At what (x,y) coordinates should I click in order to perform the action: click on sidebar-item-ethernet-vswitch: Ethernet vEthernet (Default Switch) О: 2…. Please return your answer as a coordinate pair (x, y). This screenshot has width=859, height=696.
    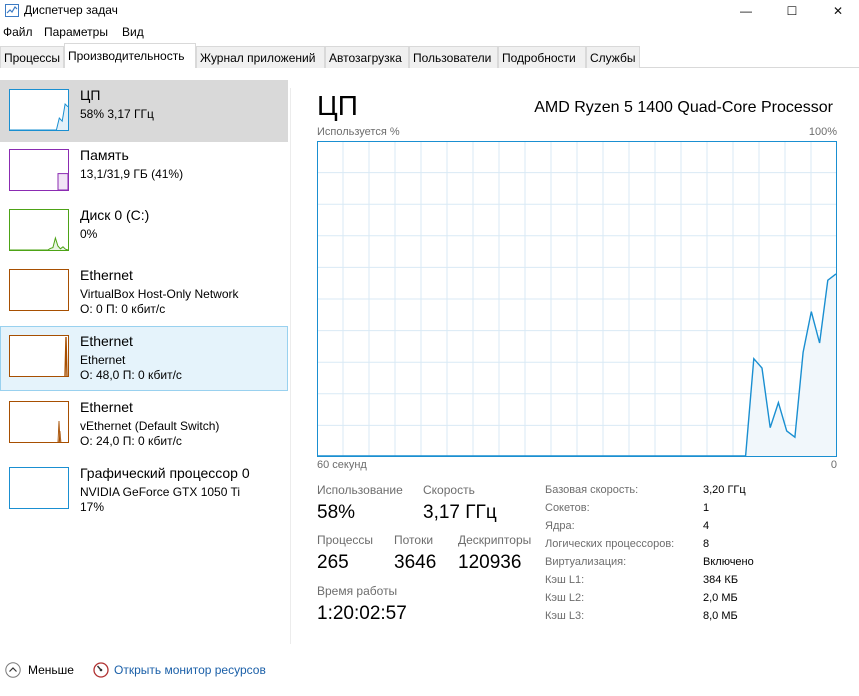
    Looking at the image, I should click on (144, 423).